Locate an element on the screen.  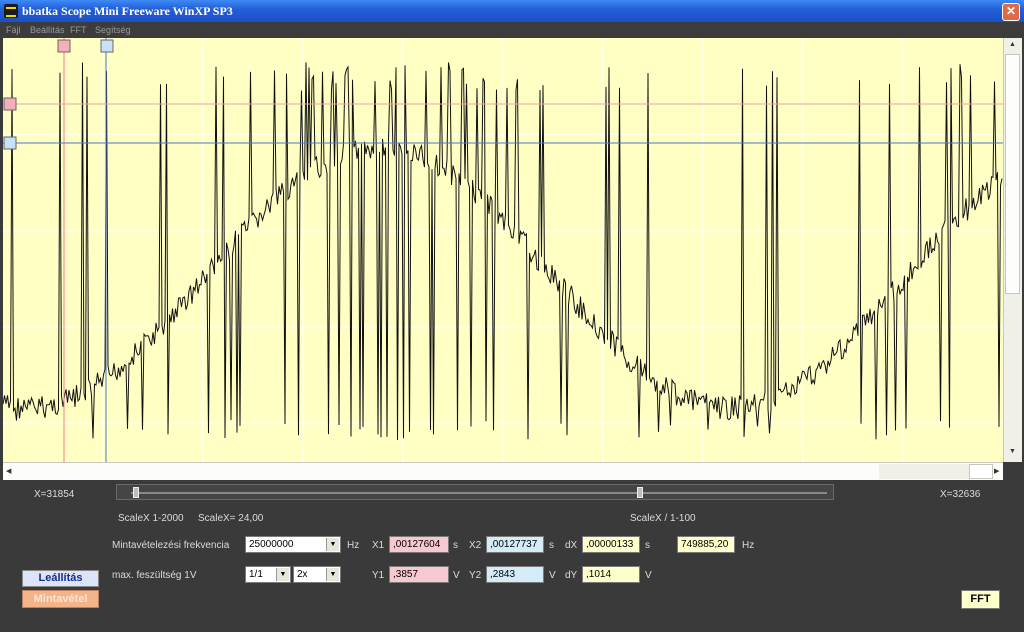
fft-button: FFT is located at coordinates (980, 599).